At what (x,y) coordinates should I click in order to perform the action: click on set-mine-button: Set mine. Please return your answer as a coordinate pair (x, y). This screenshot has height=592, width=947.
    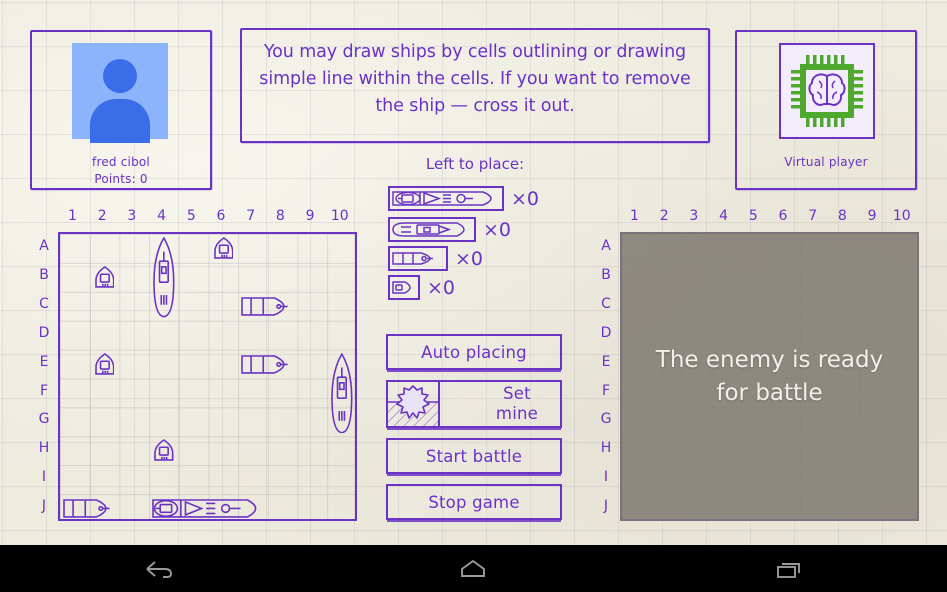
    Looking at the image, I should click on (474, 404).